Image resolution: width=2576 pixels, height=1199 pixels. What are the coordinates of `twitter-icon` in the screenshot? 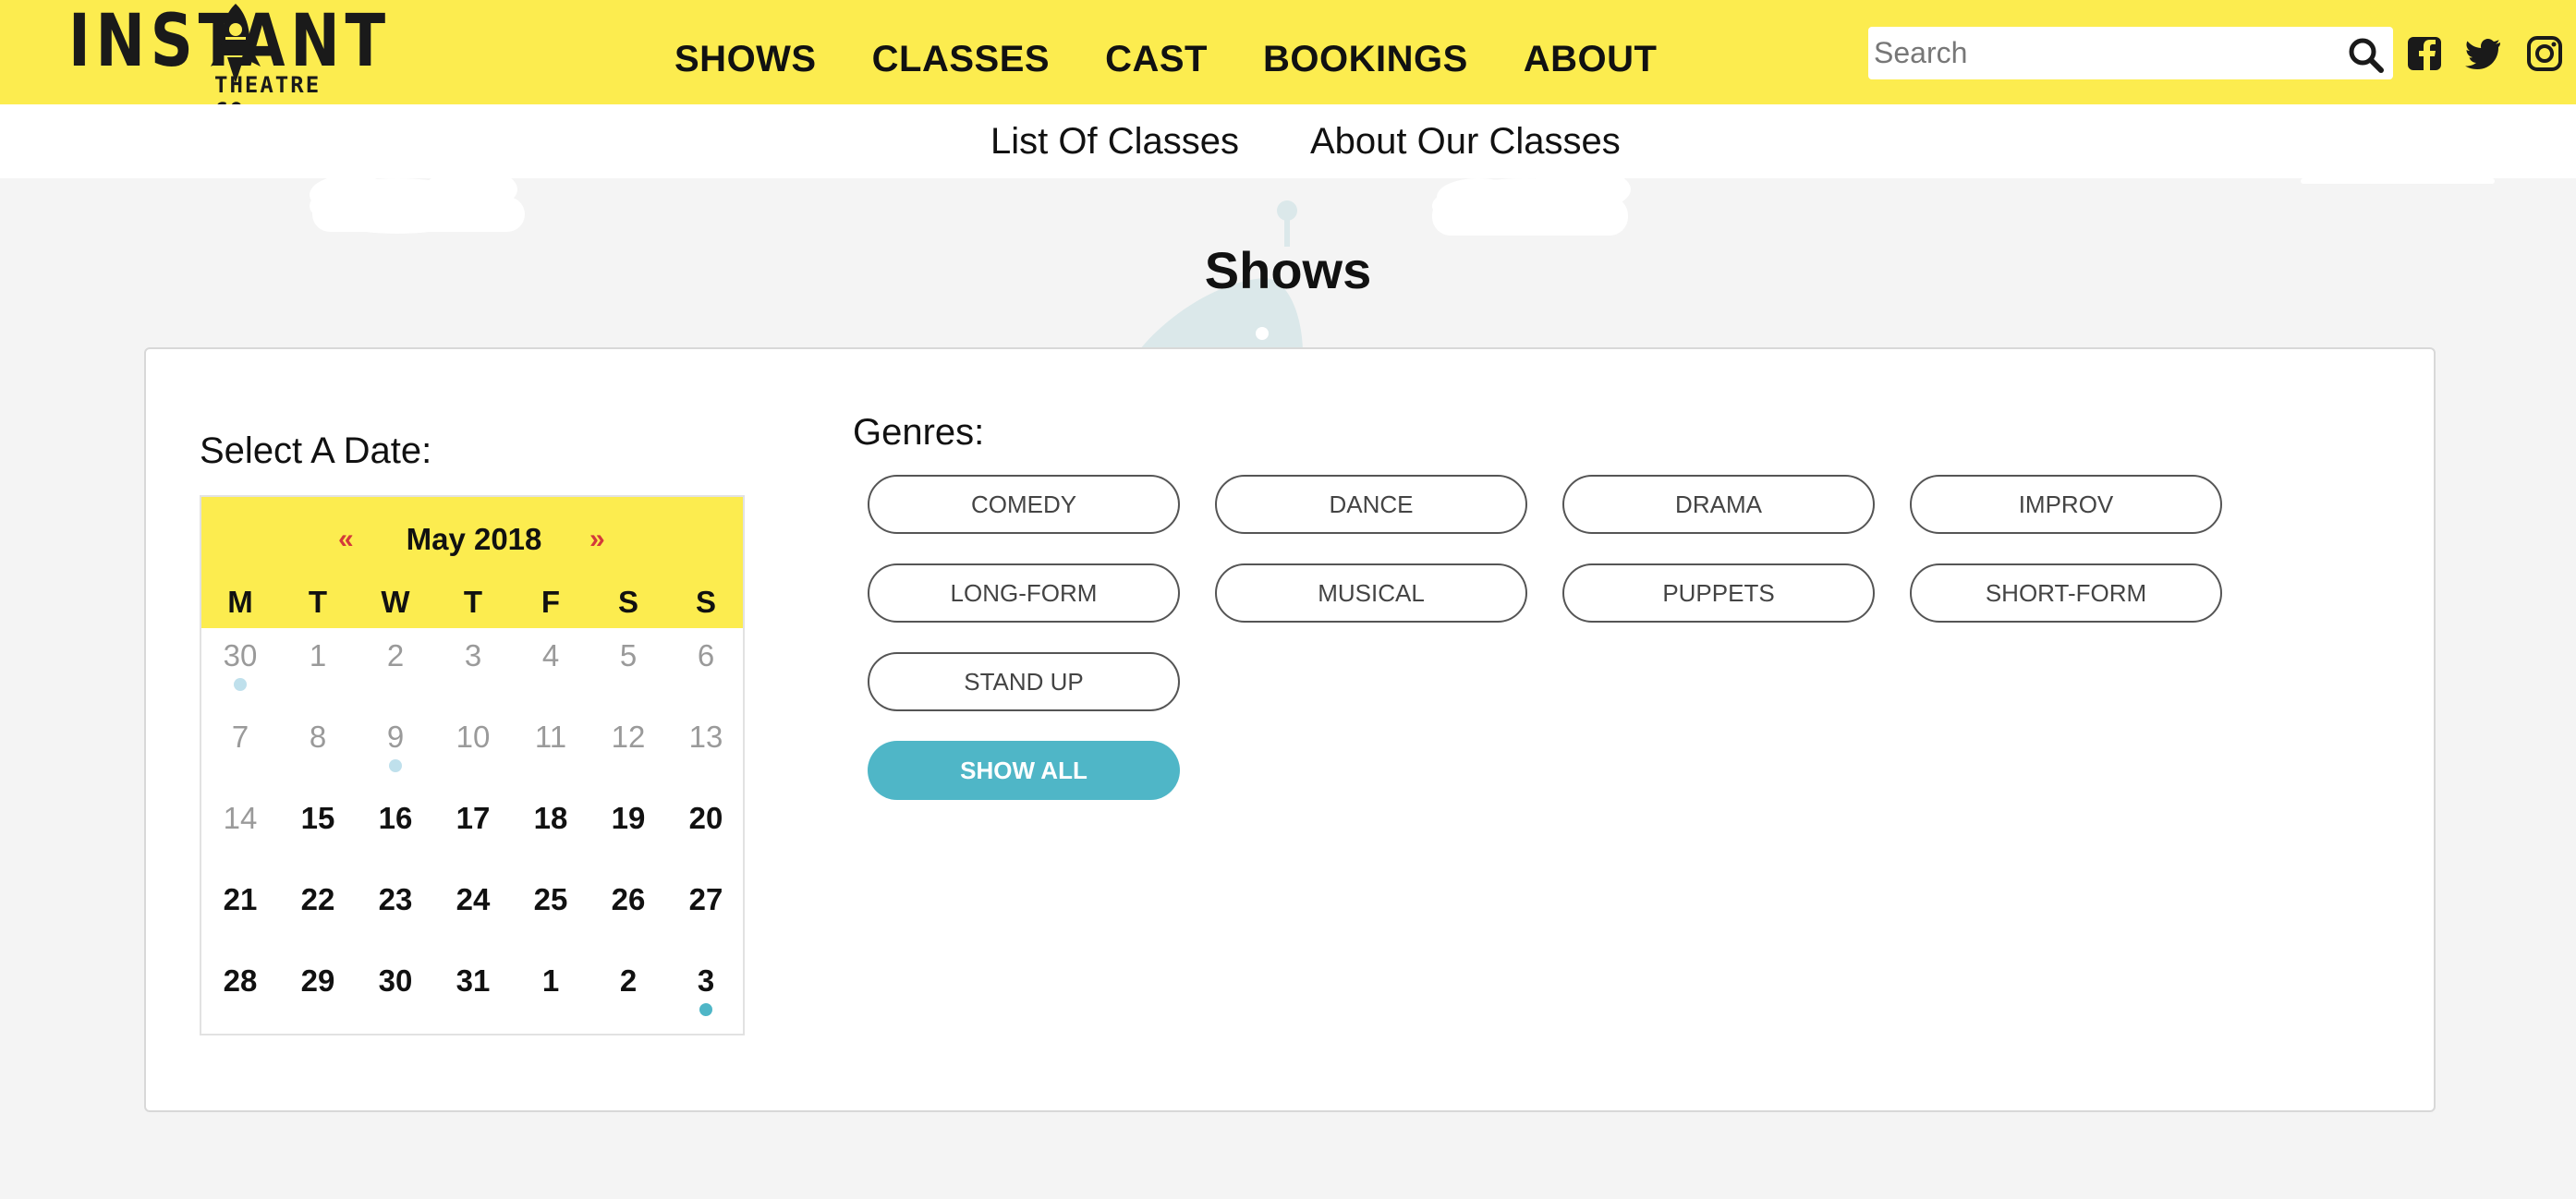 It's located at (2483, 53).